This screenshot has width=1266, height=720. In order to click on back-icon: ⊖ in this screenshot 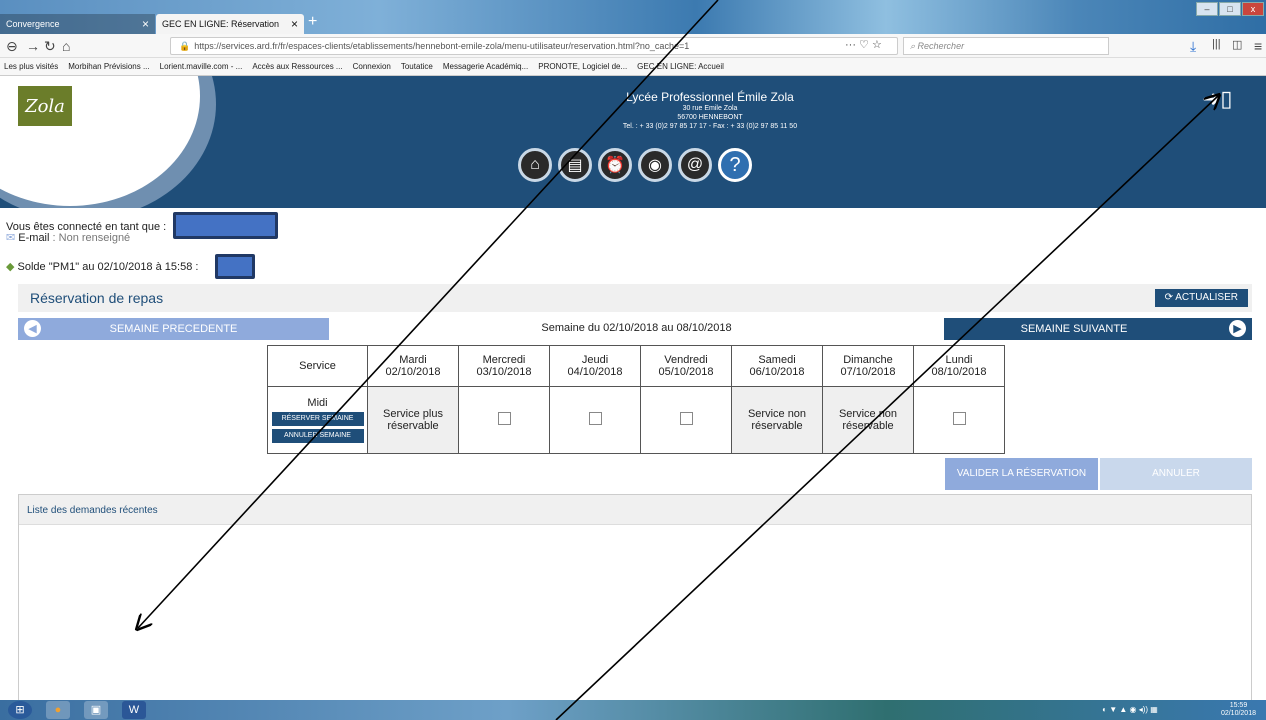, I will do `click(12, 46)`.